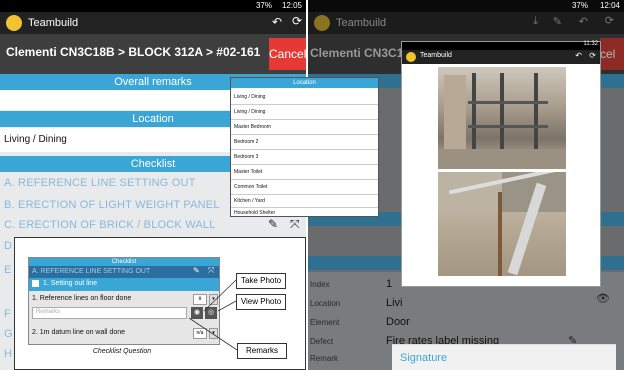 This screenshot has height=370, width=624. Describe the element at coordinates (470, 192) in the screenshot. I see `photo2-ground` at that location.